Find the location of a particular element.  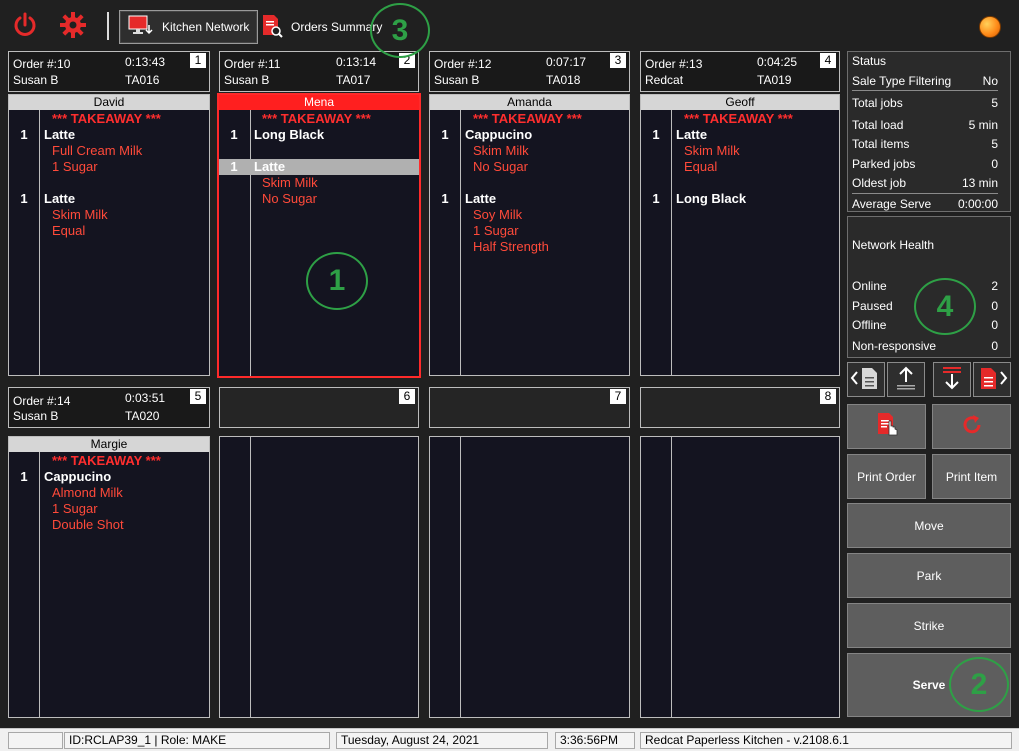

park-button: Park is located at coordinates (929, 575).